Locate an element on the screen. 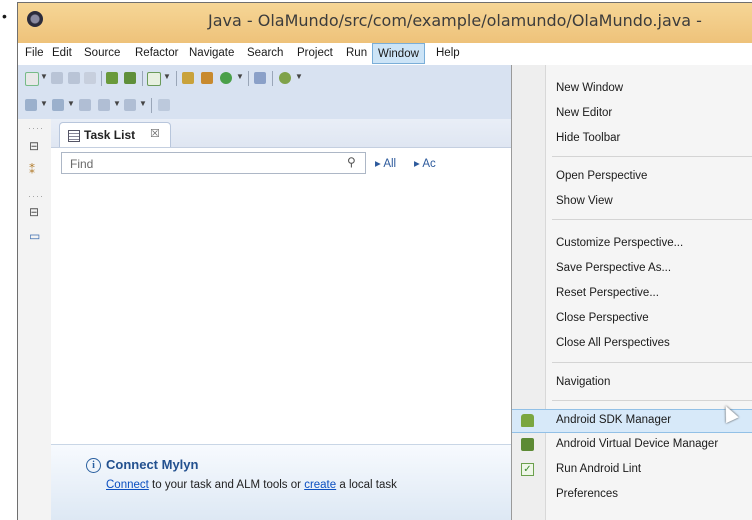 This screenshot has width=752, height=520. new-icon is located at coordinates (32, 79).